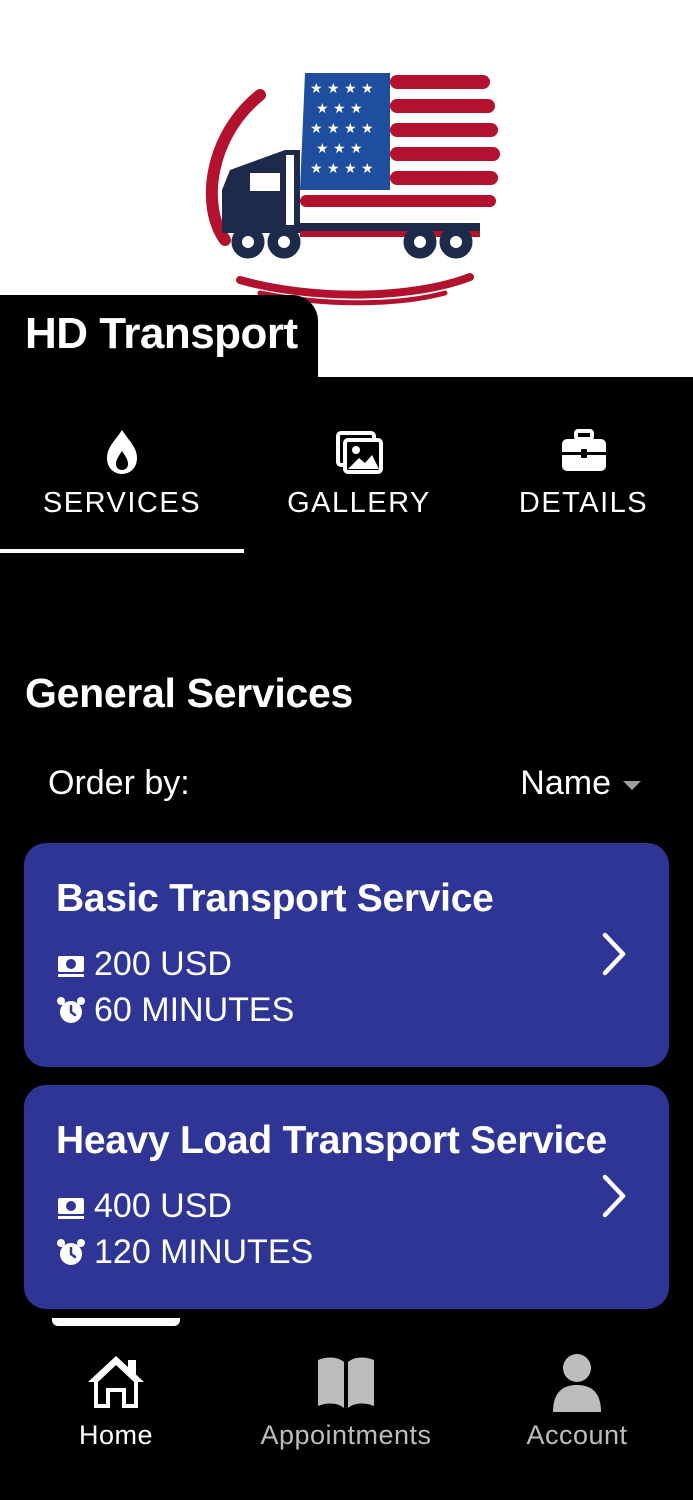  I want to click on order-by-label: Order by:, so click(119, 783).